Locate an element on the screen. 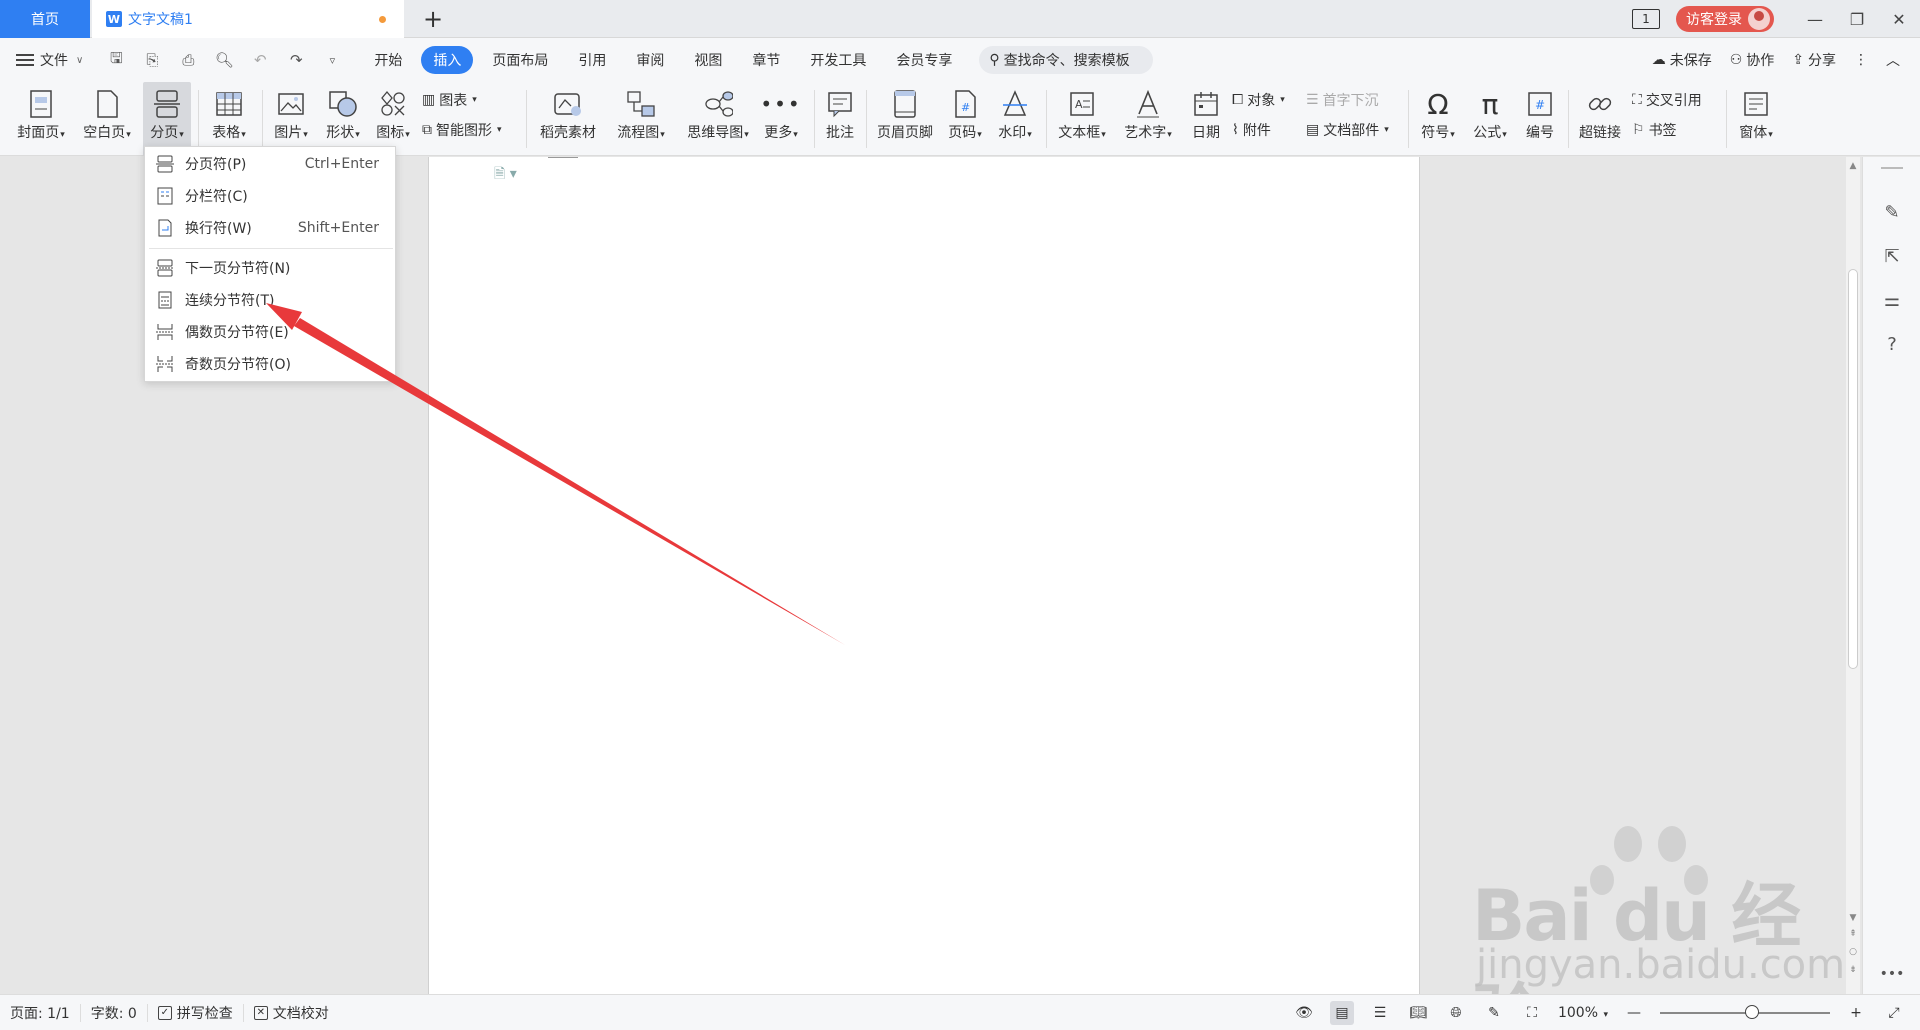 This screenshot has width=1920, height=1030. menu-item-page-break: 分页符(P) Ctrl+Enter is located at coordinates (271, 164).